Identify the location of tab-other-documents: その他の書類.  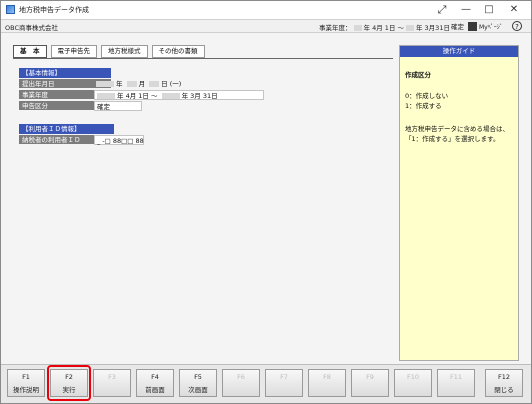
(178, 51).